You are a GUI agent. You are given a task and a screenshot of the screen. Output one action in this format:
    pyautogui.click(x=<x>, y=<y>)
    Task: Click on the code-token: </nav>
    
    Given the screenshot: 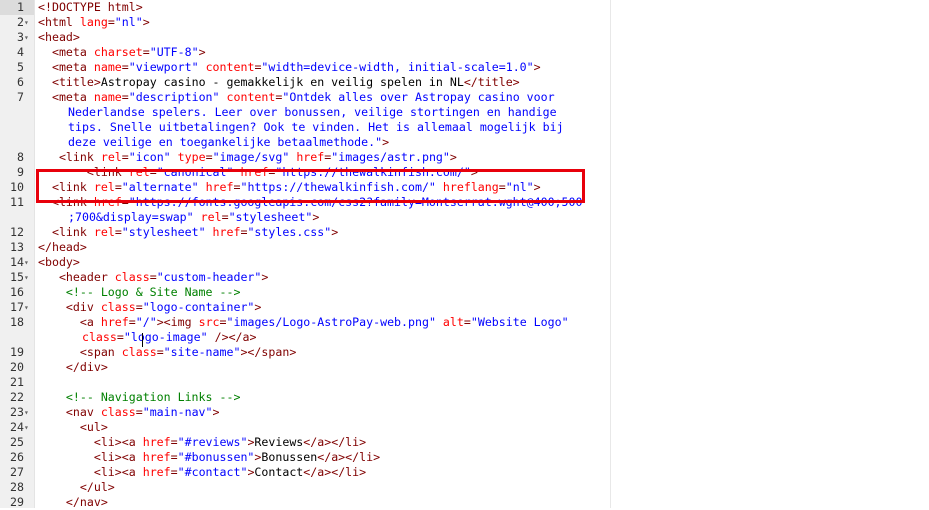 What is the action you would take?
    pyautogui.click(x=86, y=502)
    